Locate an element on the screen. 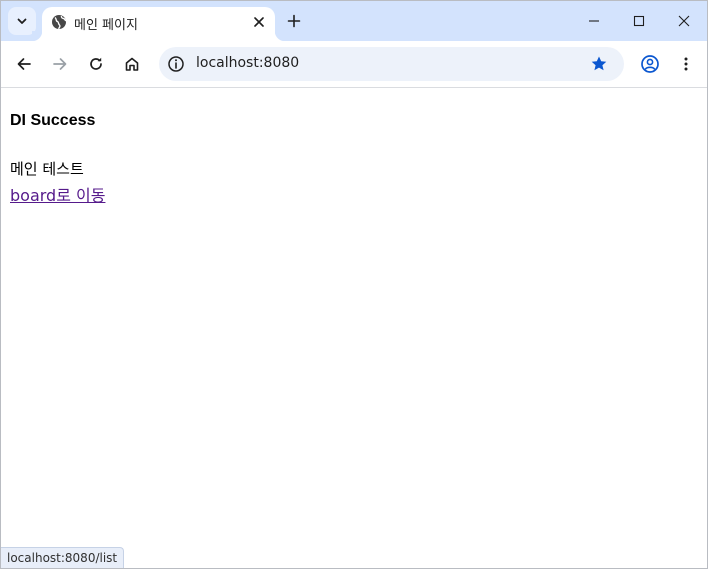 This screenshot has height=569, width=708. minimize-button is located at coordinates (594, 21).